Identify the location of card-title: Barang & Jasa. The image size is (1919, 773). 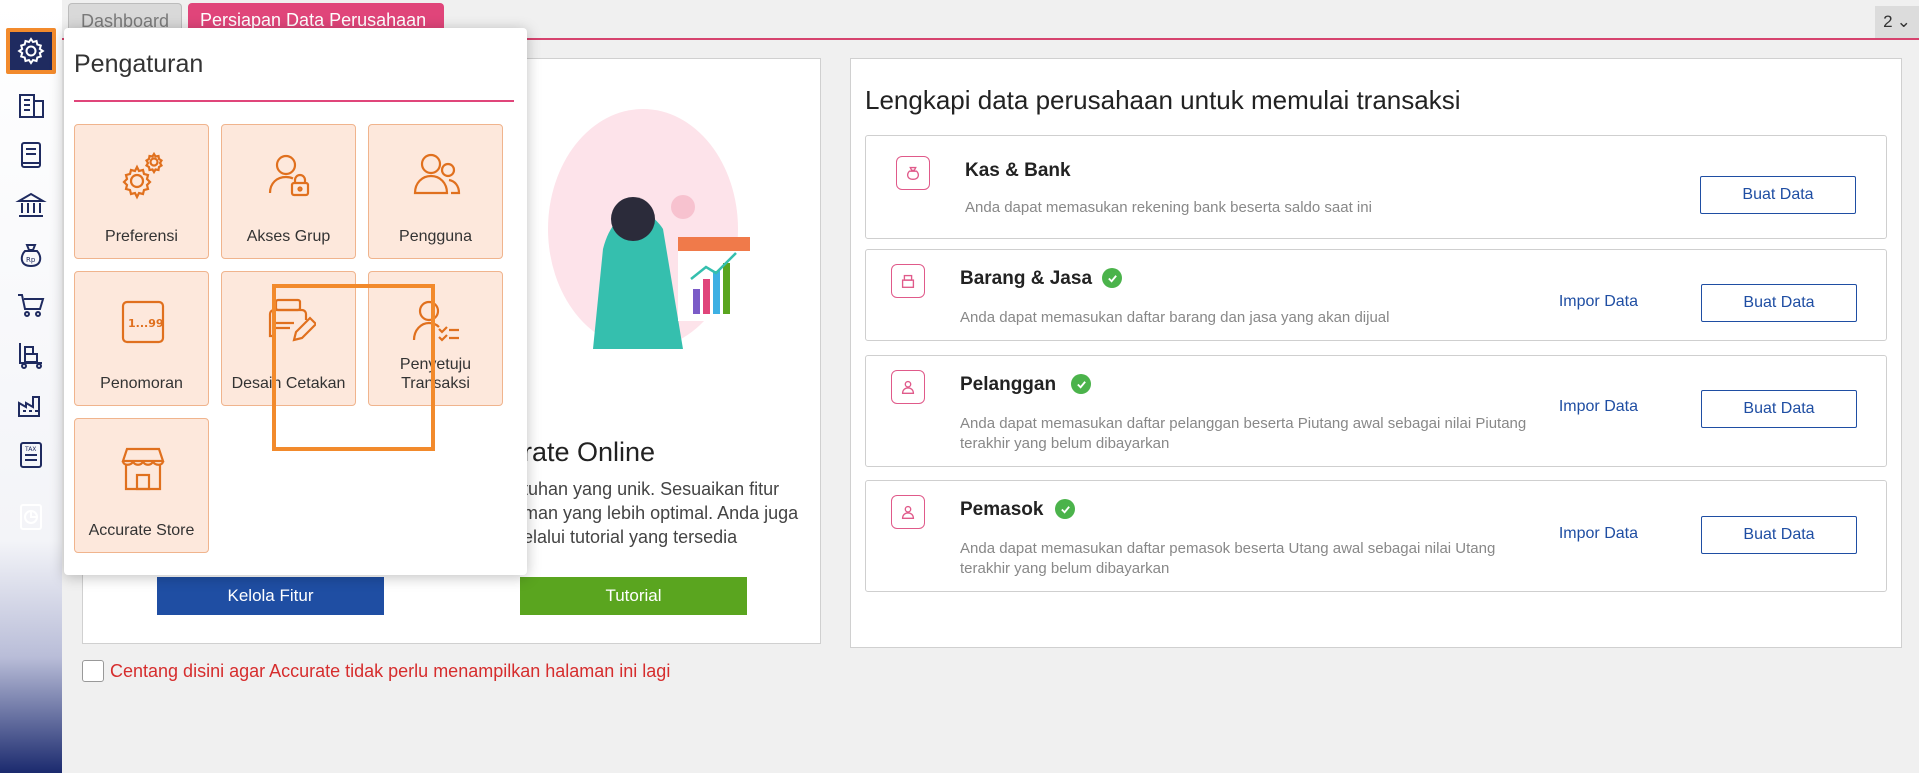
(1026, 278).